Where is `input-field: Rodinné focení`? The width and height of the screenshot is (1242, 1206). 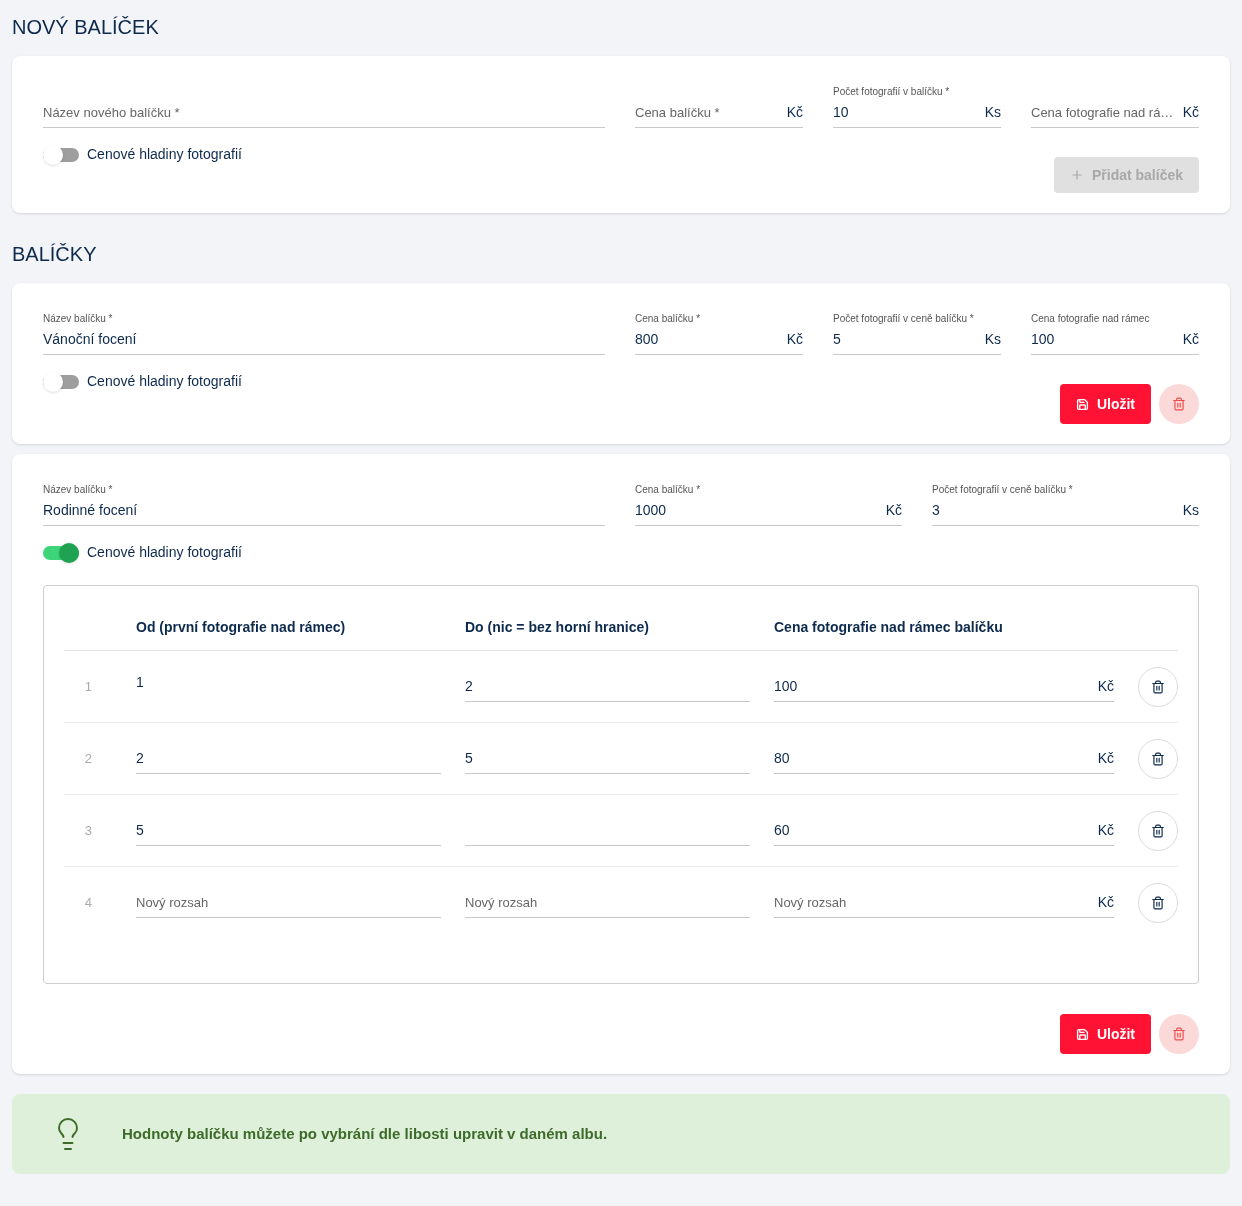 input-field: Rodinné focení is located at coordinates (324, 511).